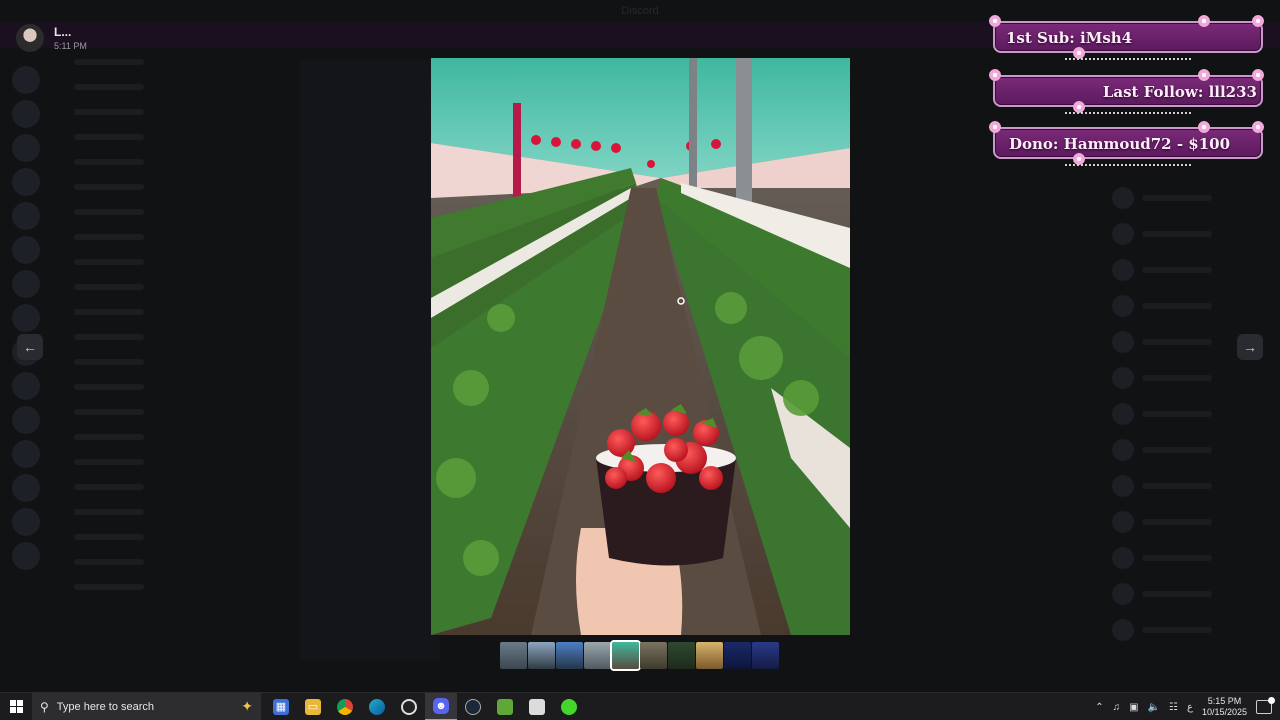  What do you see at coordinates (640, 11) in the screenshot?
I see `window-title: Discord` at bounding box center [640, 11].